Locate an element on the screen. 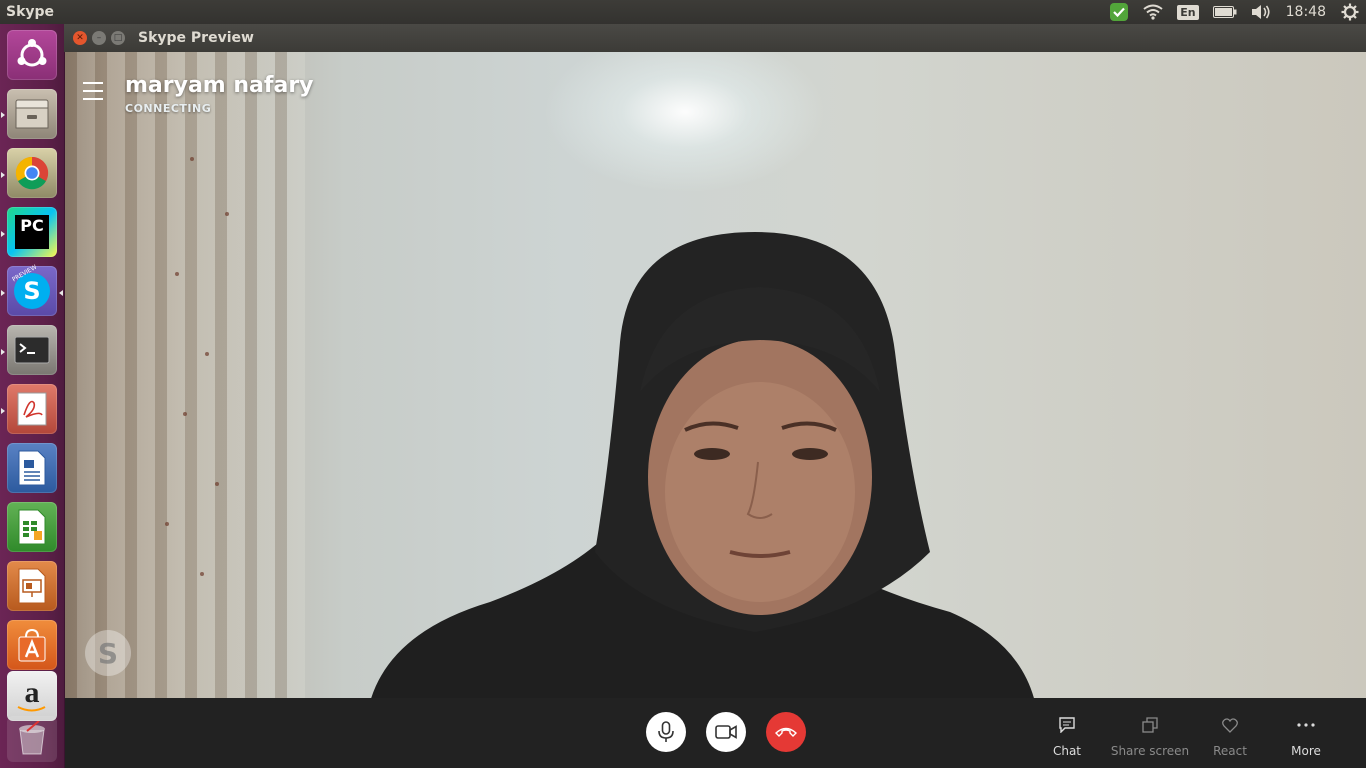 This screenshot has width=1366, height=768. chrome-icon is located at coordinates (32, 173).